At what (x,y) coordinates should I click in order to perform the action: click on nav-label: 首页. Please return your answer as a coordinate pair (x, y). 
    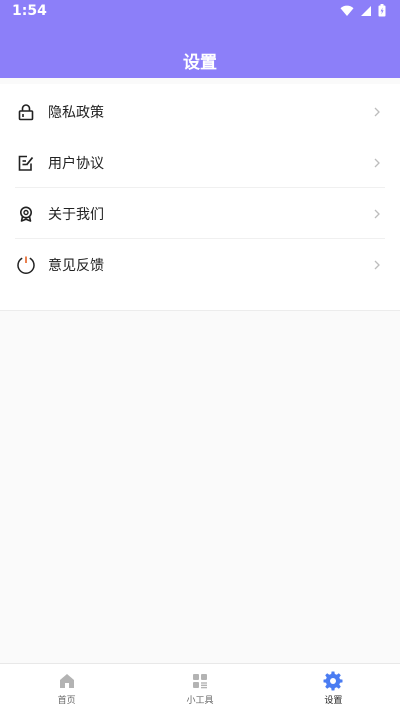
    Looking at the image, I should click on (66, 700).